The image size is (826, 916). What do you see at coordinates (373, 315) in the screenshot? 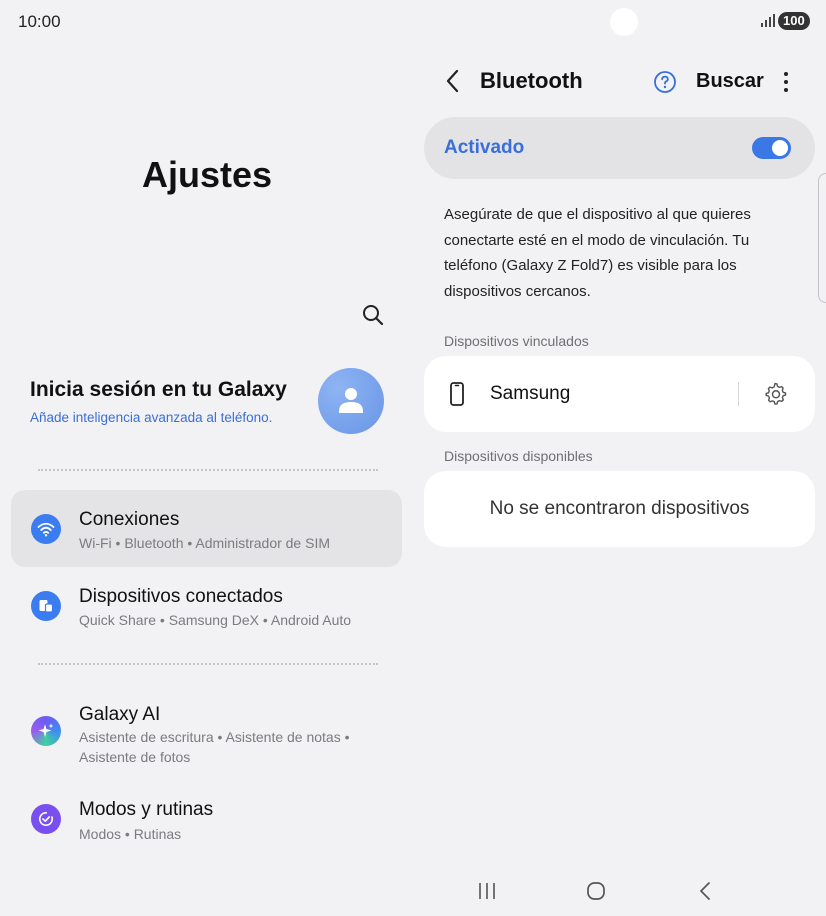
I see `search-icon` at bounding box center [373, 315].